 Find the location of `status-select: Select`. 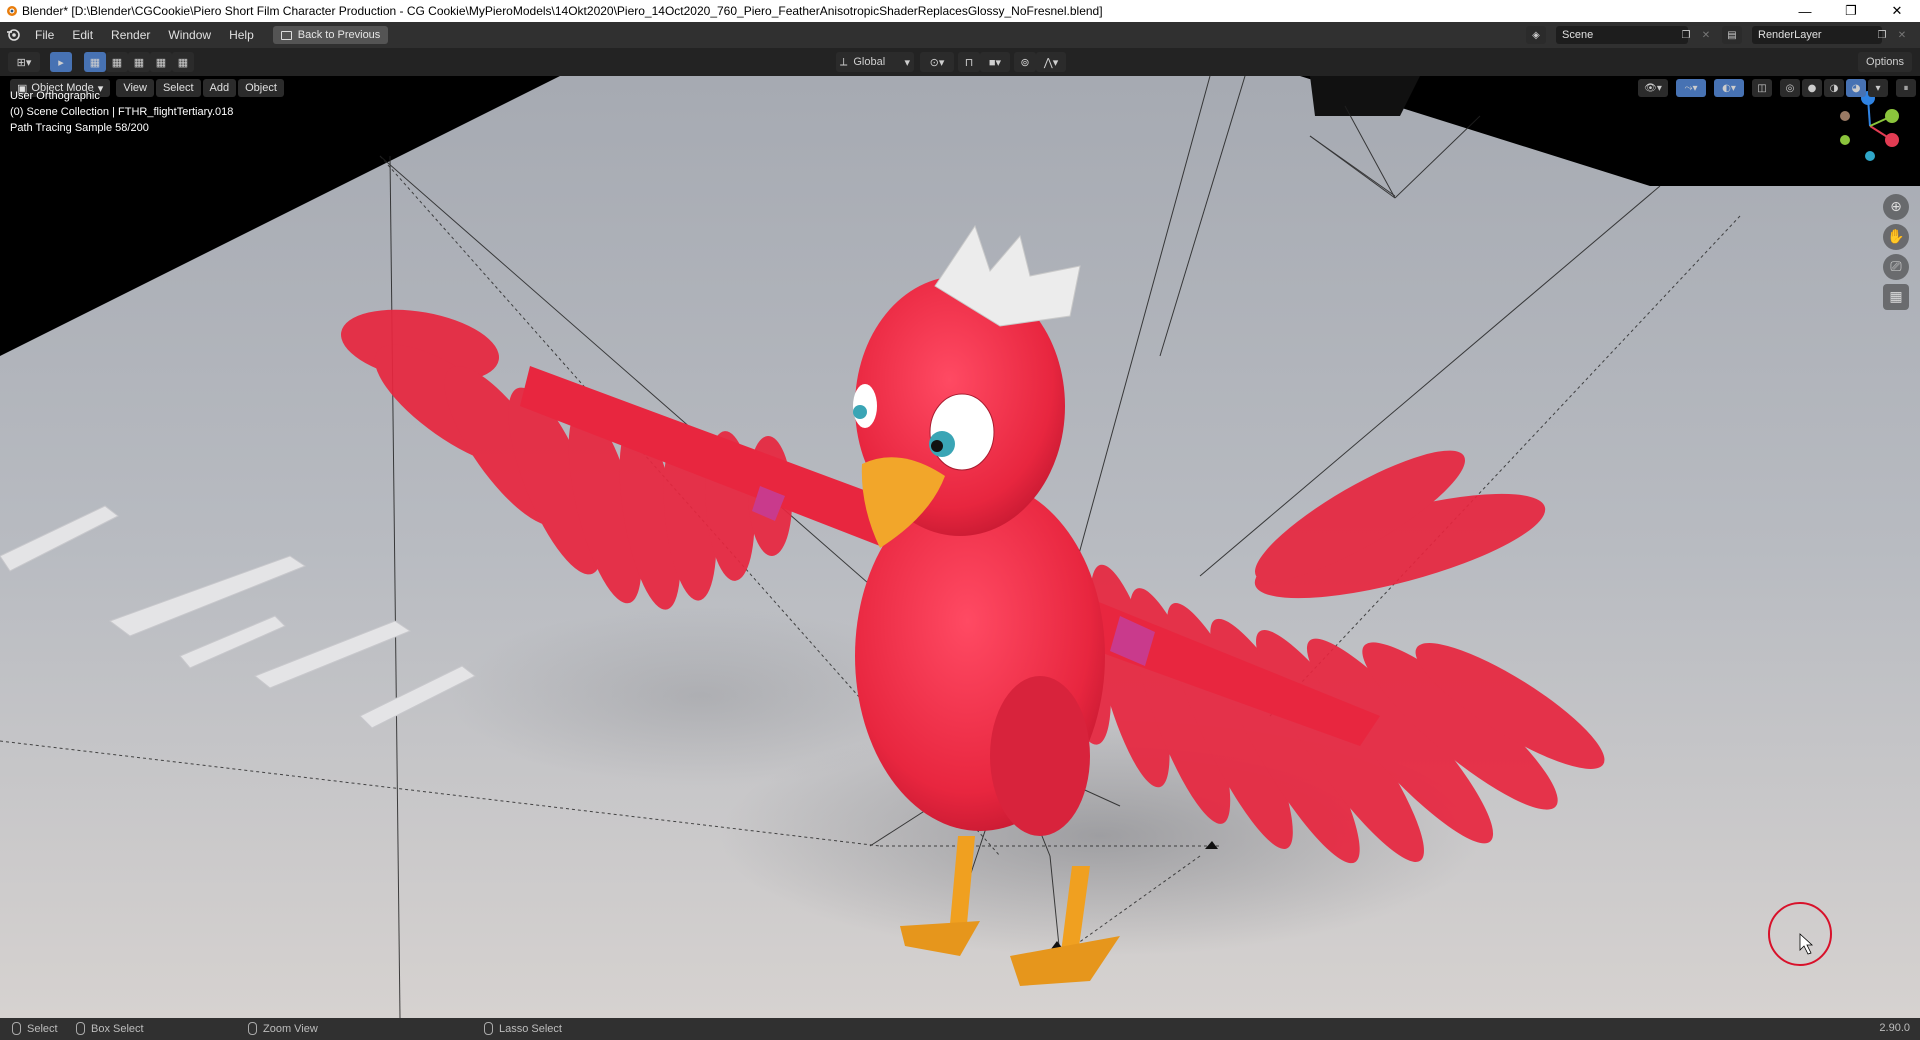

status-select: Select is located at coordinates (35, 1028).